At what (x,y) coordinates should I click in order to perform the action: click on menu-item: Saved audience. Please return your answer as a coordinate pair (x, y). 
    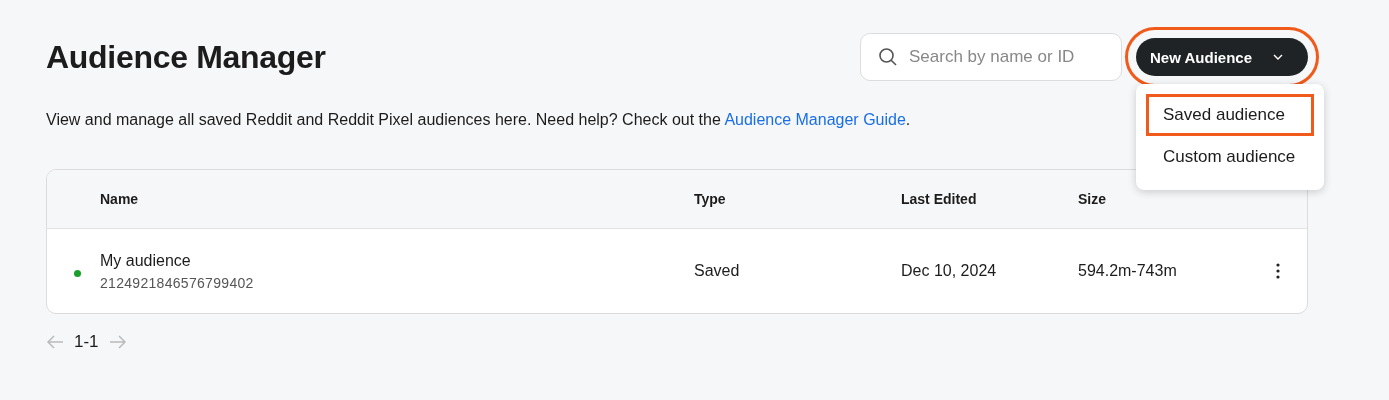
    Looking at the image, I should click on (1230, 115).